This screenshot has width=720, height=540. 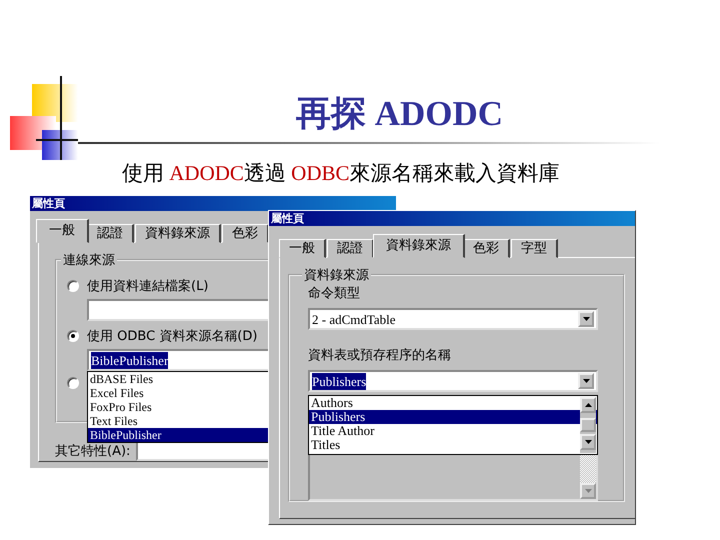 I want to click on scroll-down-button, so click(x=588, y=442).